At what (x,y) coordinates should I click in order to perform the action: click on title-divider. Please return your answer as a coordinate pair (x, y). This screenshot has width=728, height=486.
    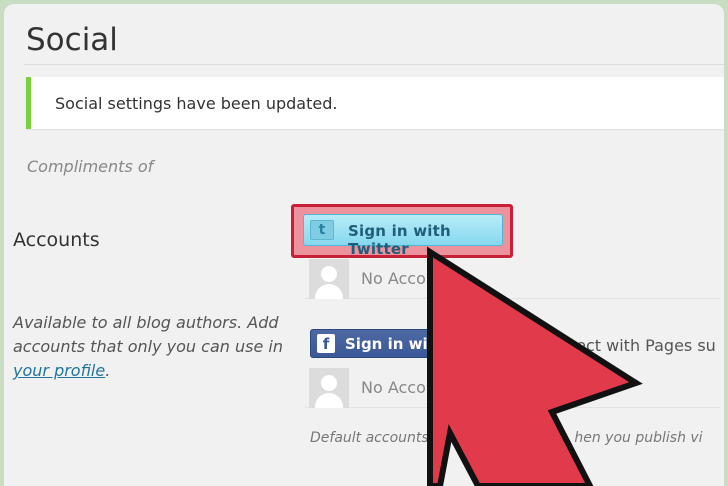
    Looking at the image, I should click on (374, 64).